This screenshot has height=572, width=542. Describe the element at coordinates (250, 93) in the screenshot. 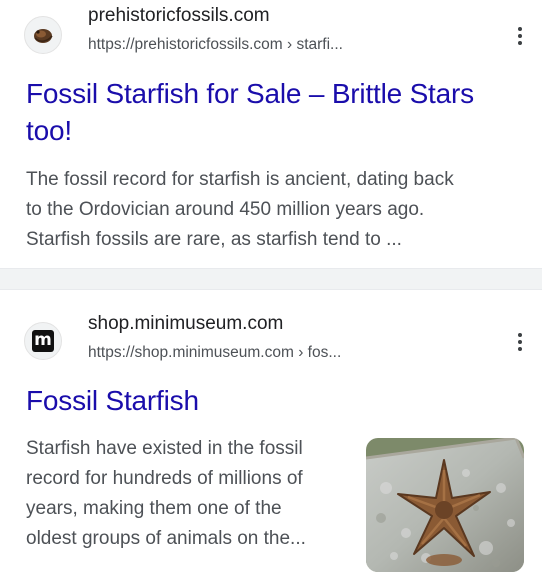

I see `result-title-line-1: Fossil Starfish for Sale – Brittle Stars` at that location.